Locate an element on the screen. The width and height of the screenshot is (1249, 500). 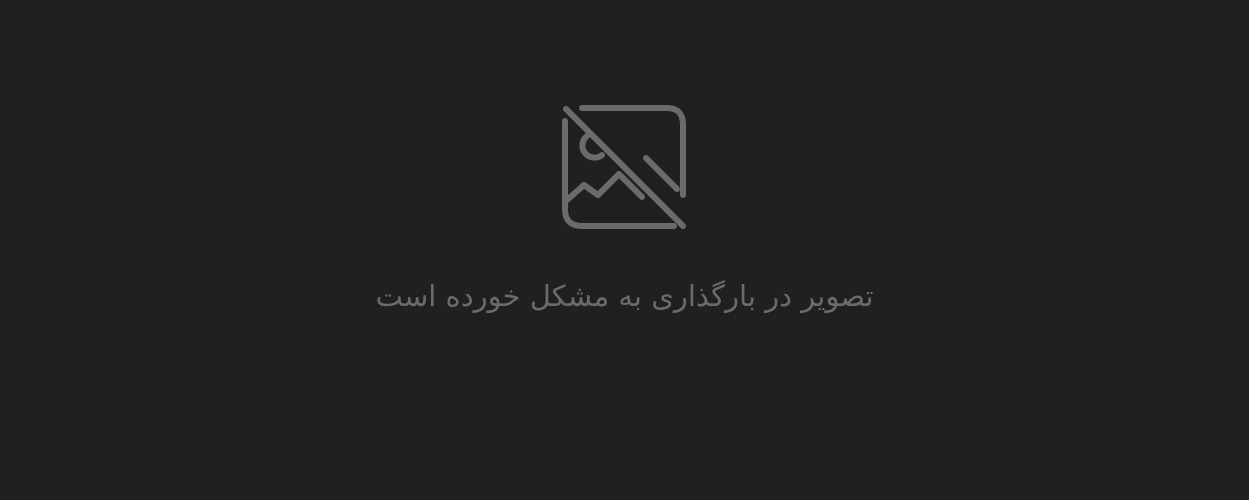
error-message: تصویر در بارگذاری به مشکل خورده است is located at coordinates (624, 296).